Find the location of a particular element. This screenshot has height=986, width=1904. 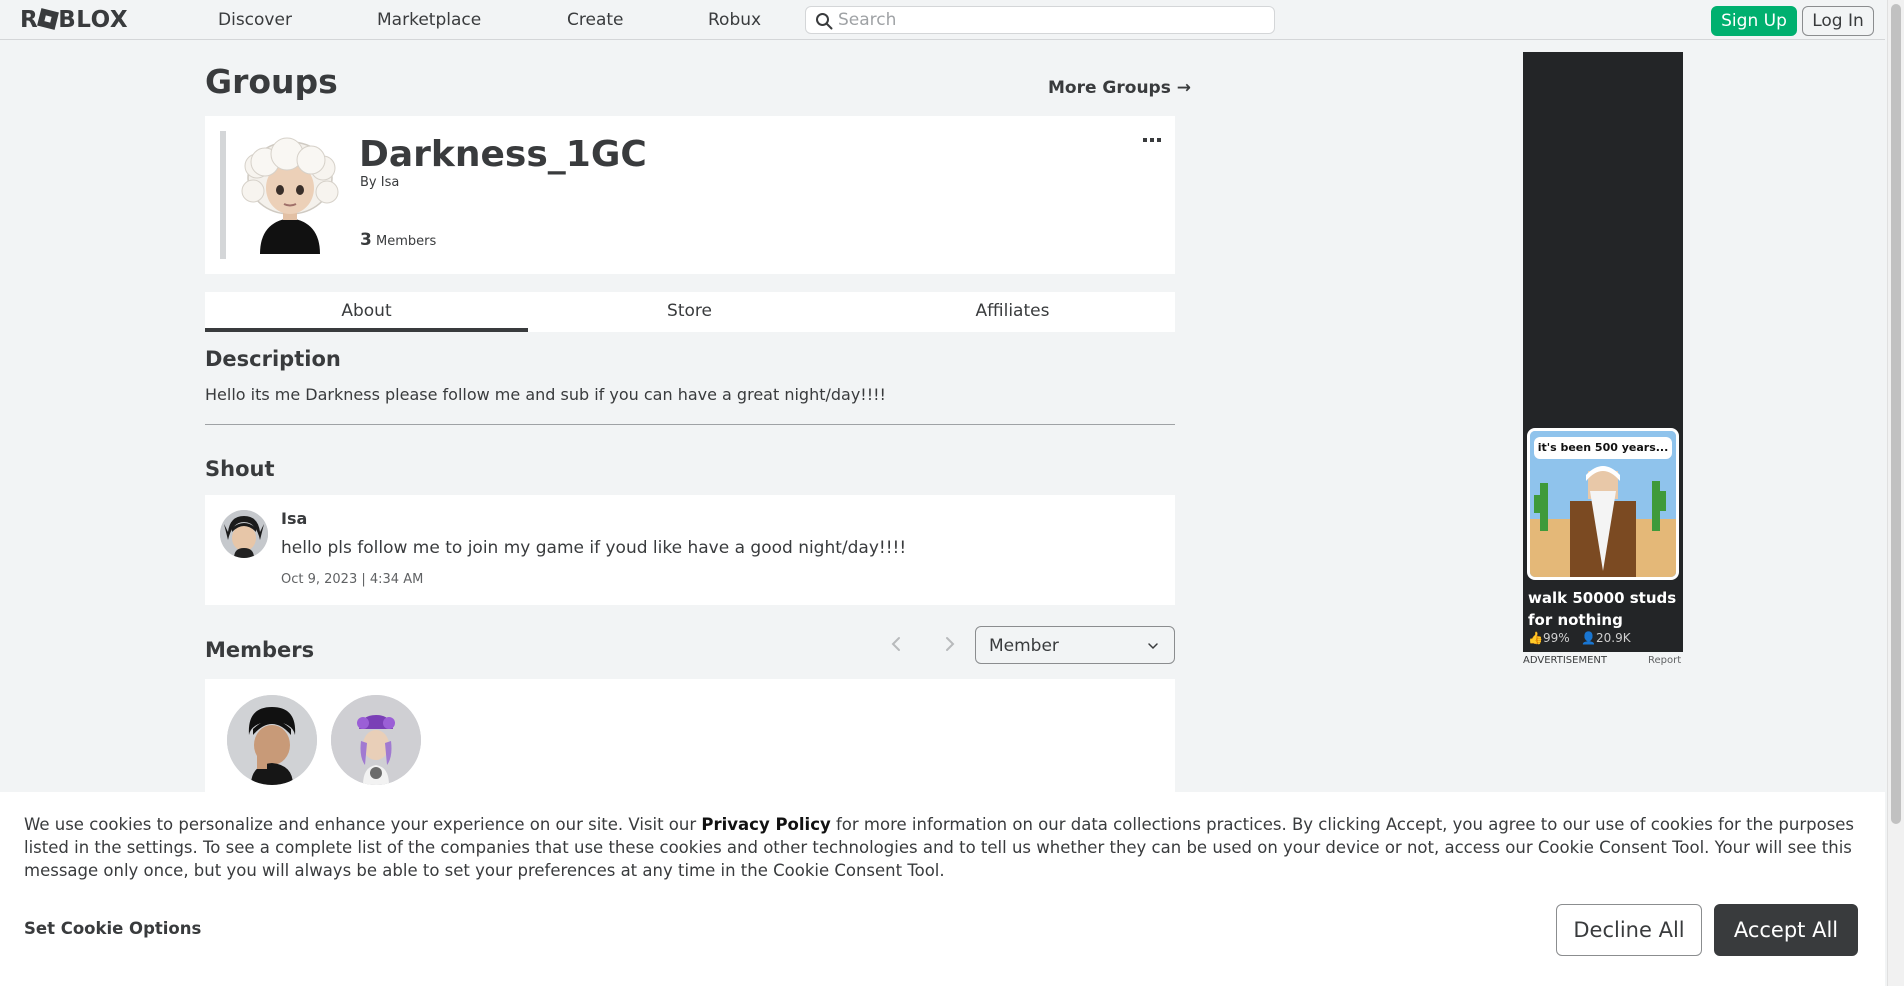

scrollbar-thumb is located at coordinates (1896, 414).